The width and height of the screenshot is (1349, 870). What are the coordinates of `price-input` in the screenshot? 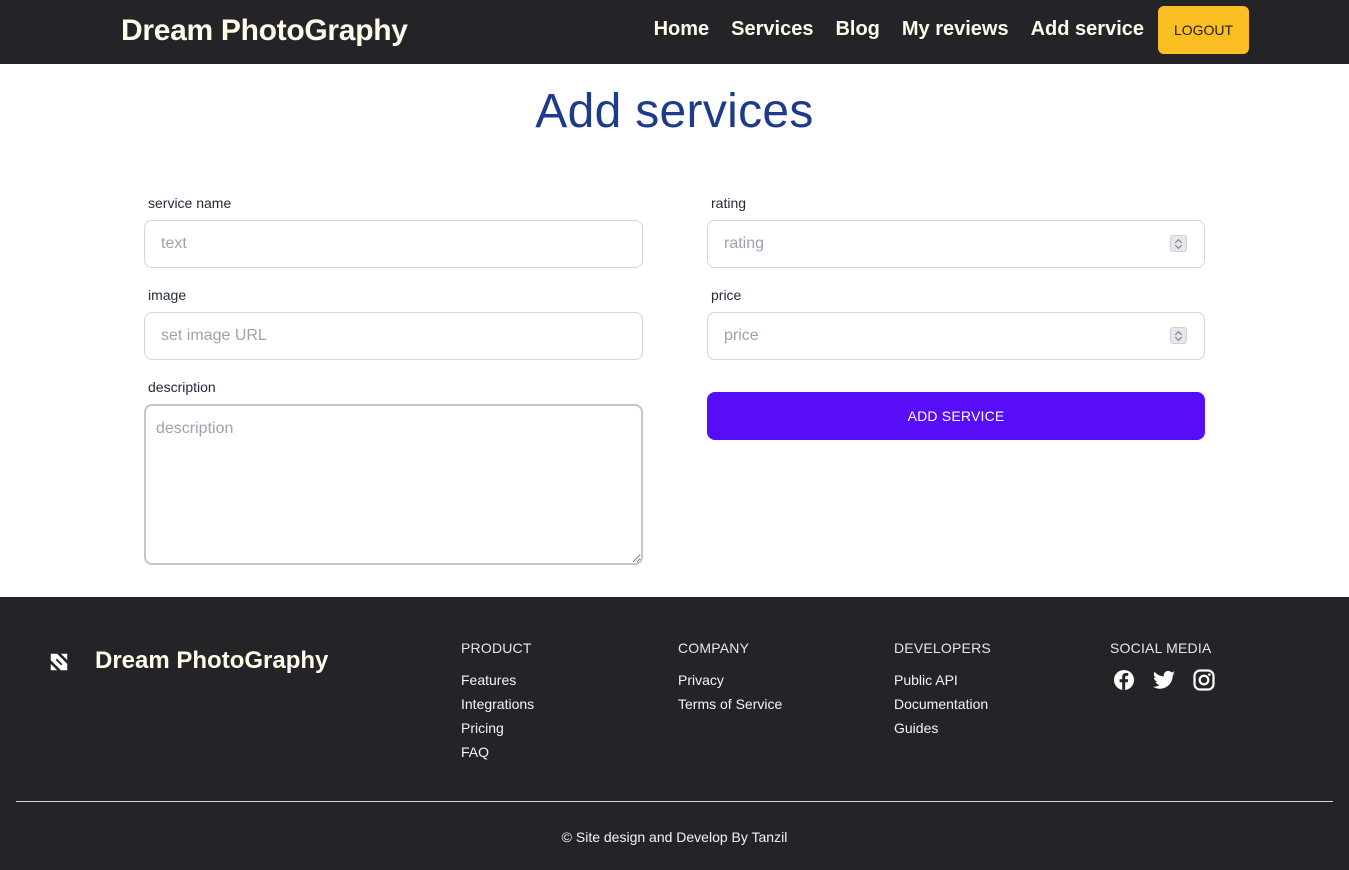 It's located at (956, 336).